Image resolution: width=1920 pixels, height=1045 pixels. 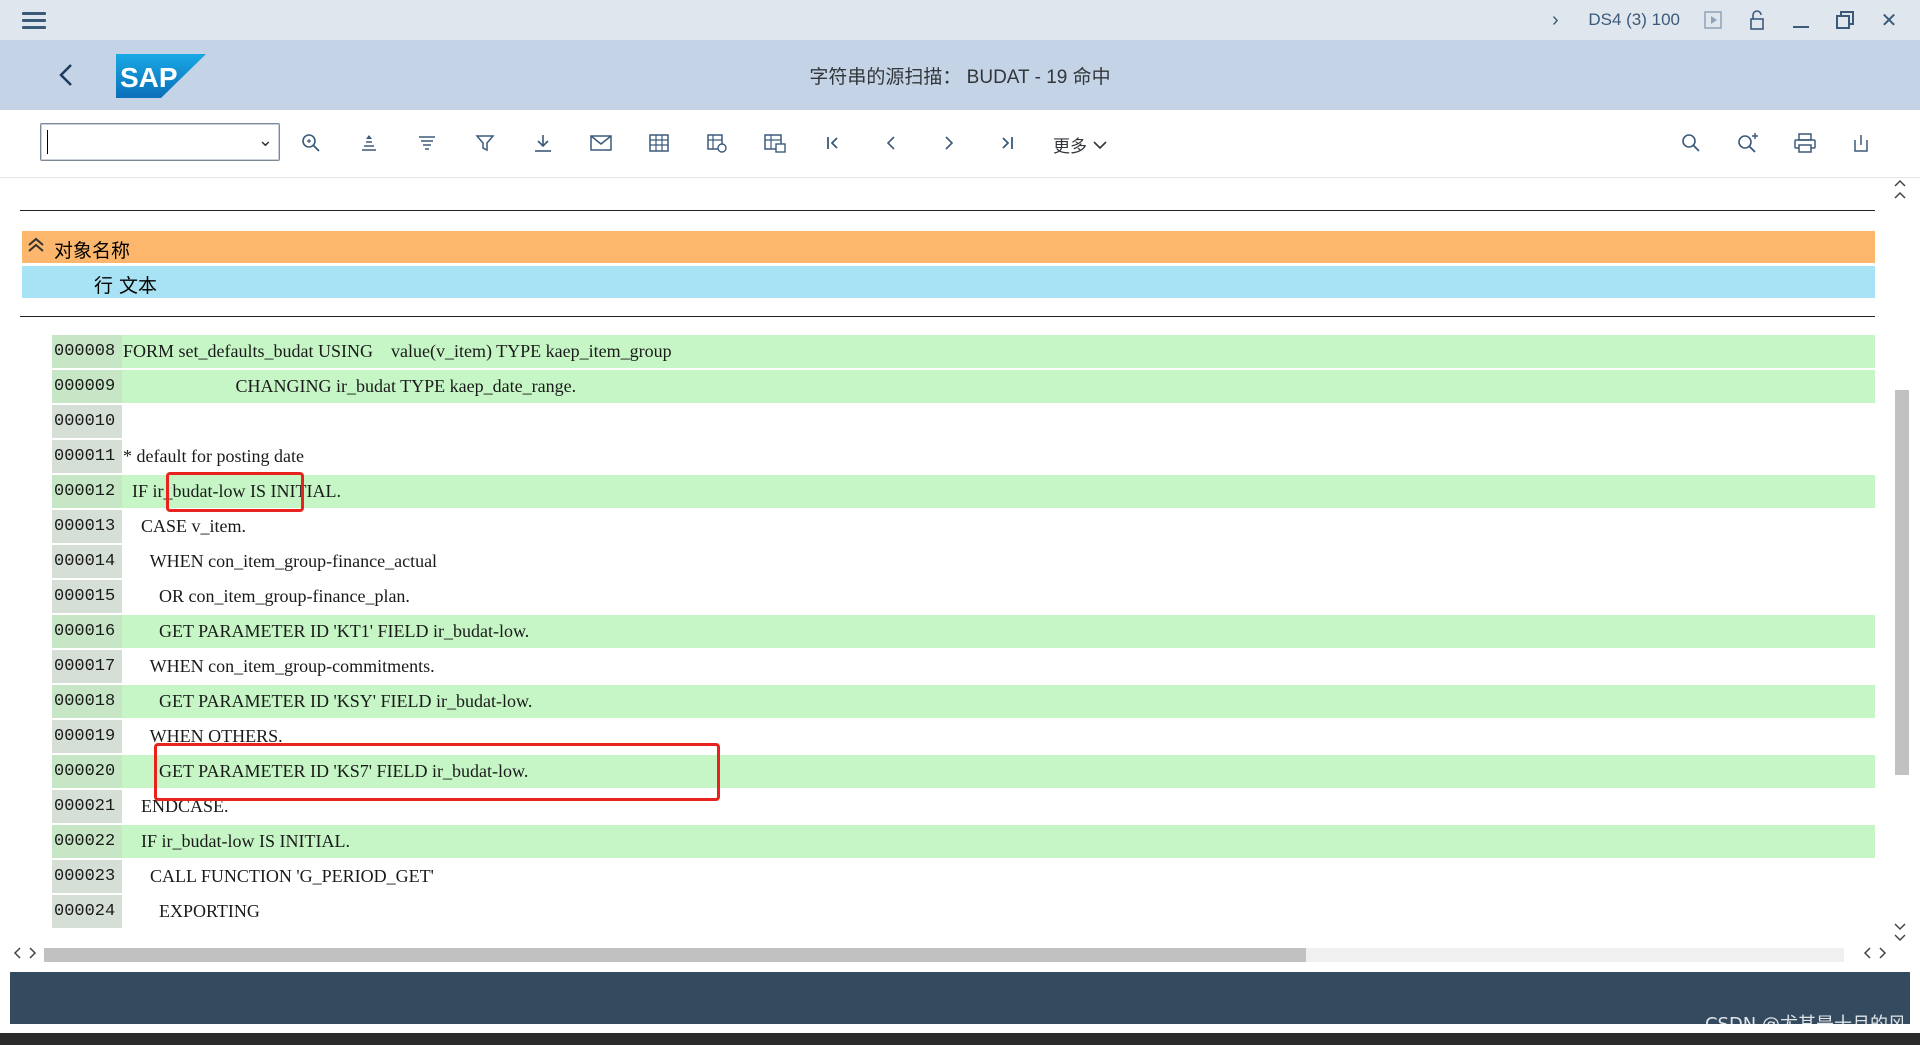 I want to click on find-icon, so click(x=311, y=143).